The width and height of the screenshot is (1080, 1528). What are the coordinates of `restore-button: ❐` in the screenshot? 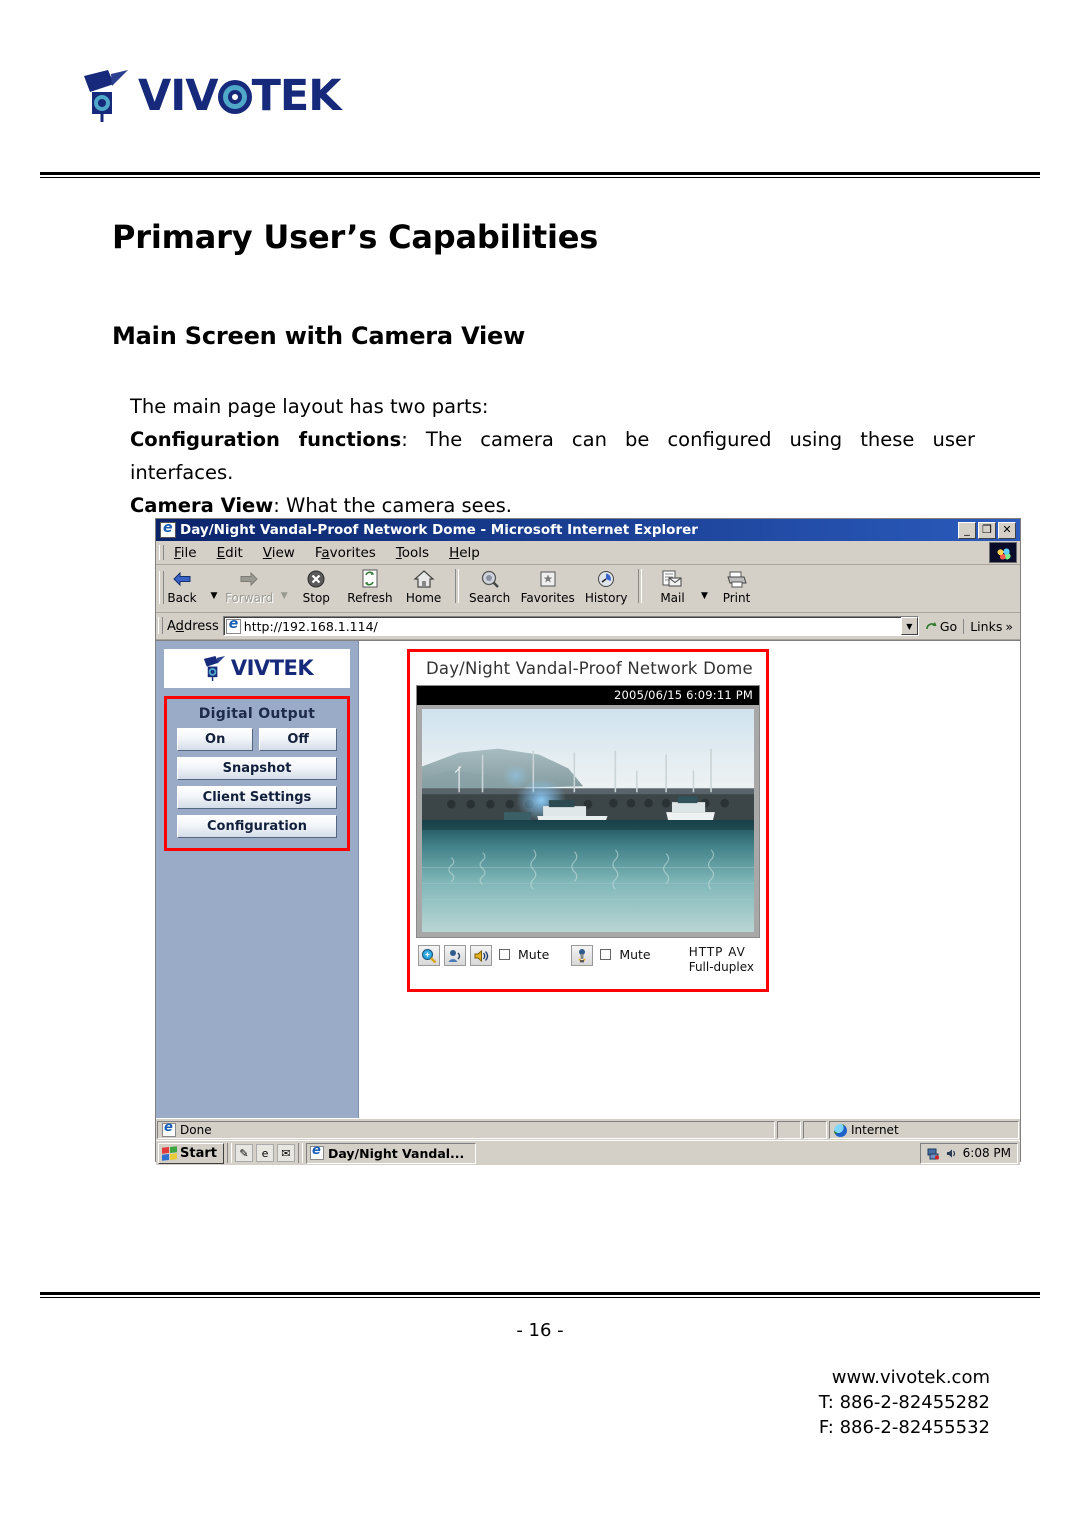 It's located at (987, 530).